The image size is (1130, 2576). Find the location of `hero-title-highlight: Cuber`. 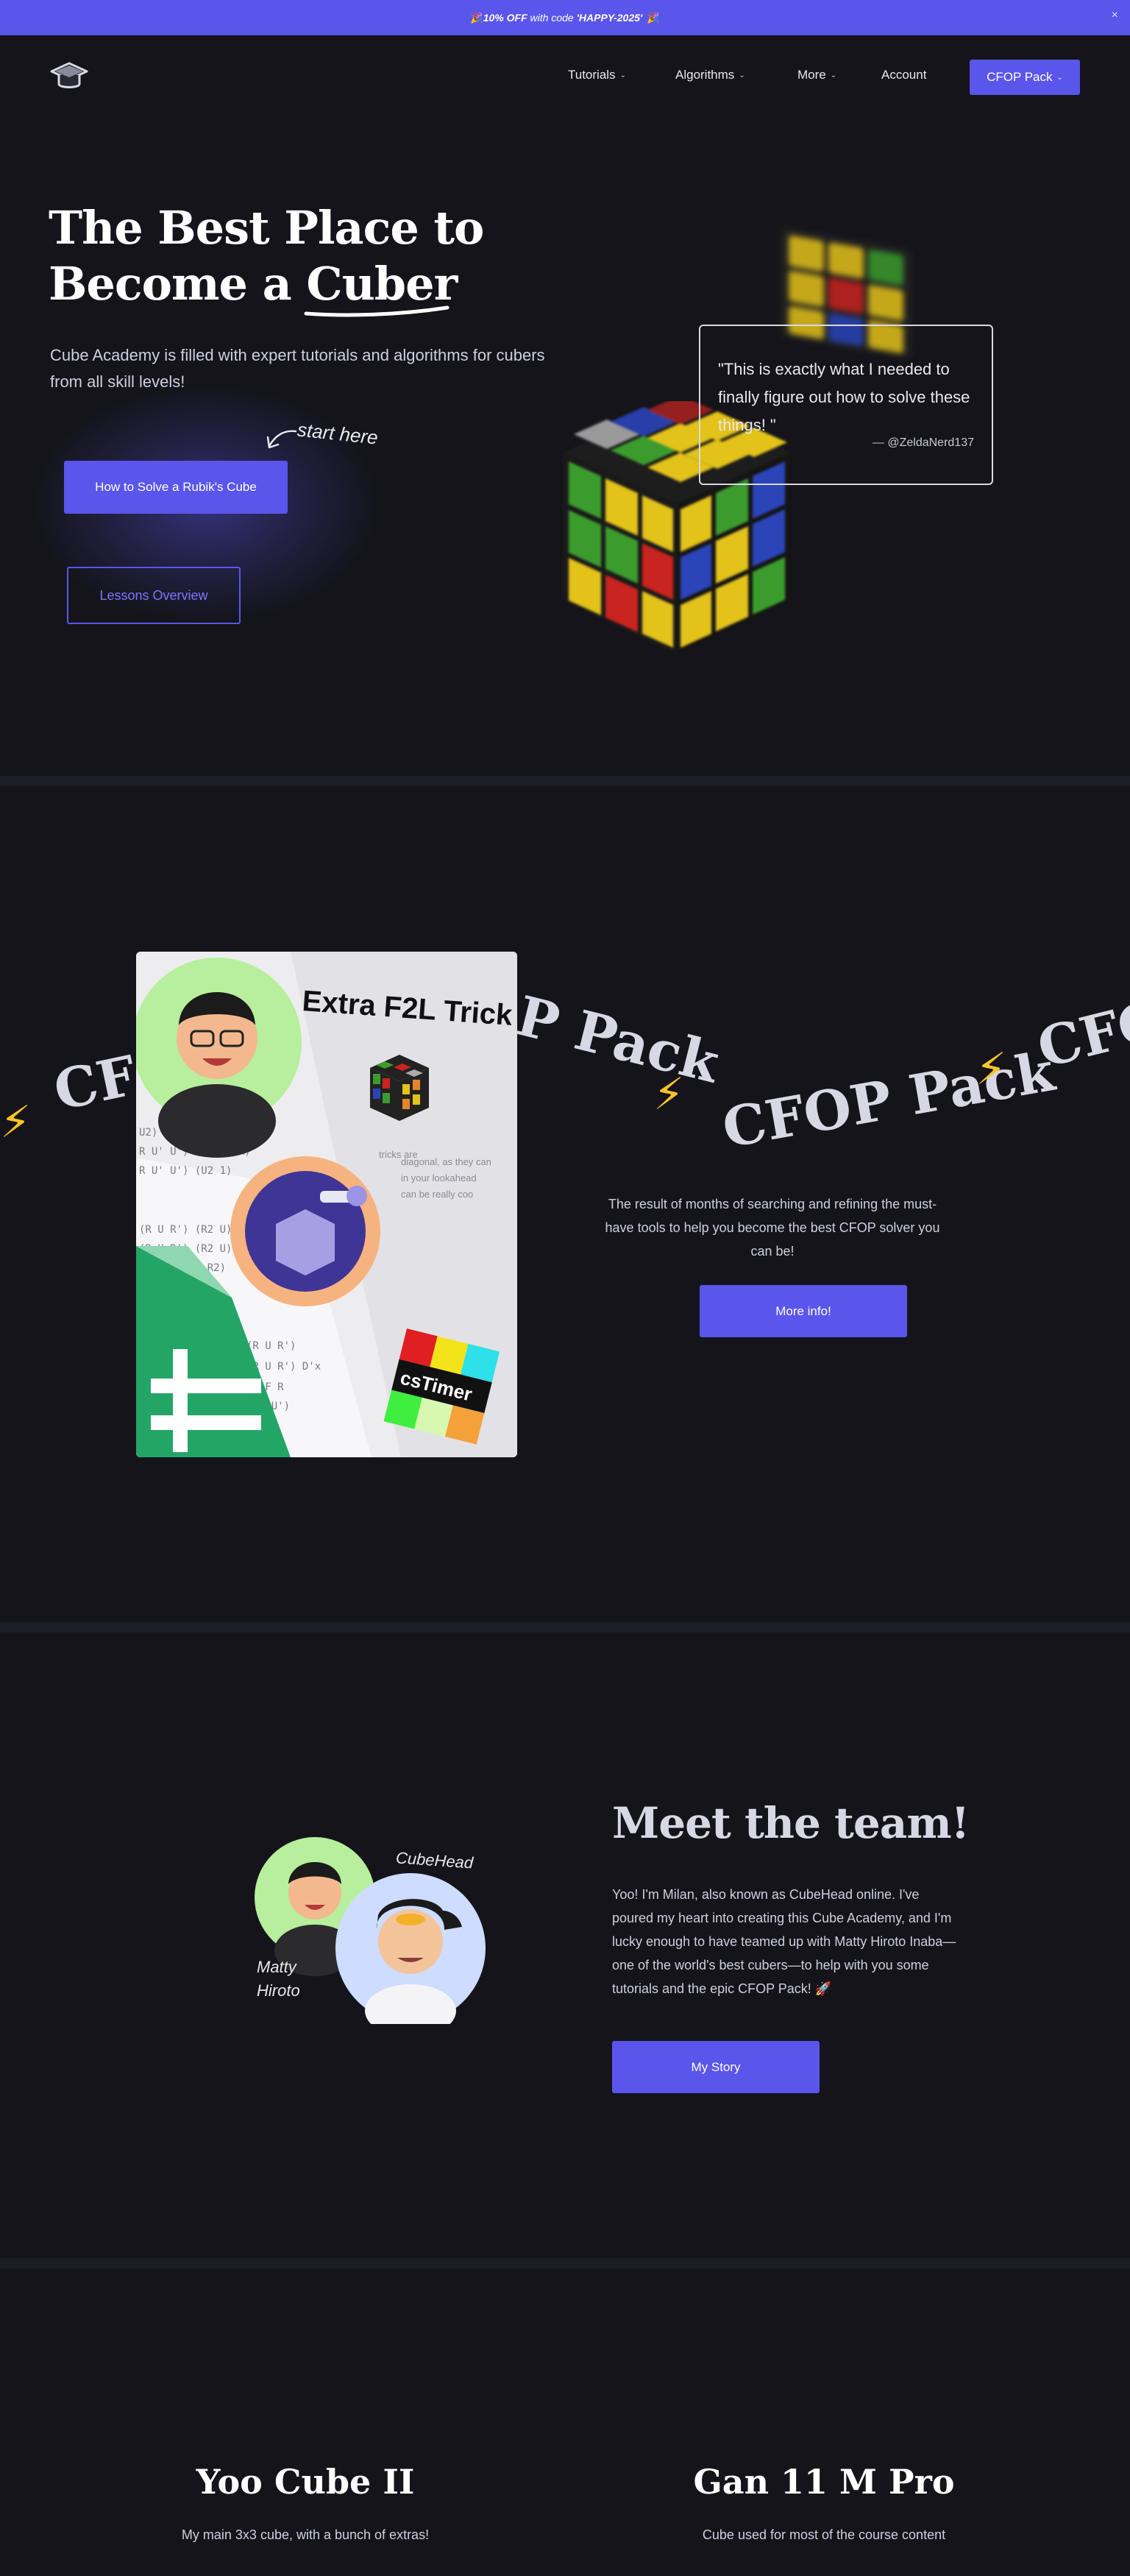

hero-title-highlight: Cuber is located at coordinates (381, 286).